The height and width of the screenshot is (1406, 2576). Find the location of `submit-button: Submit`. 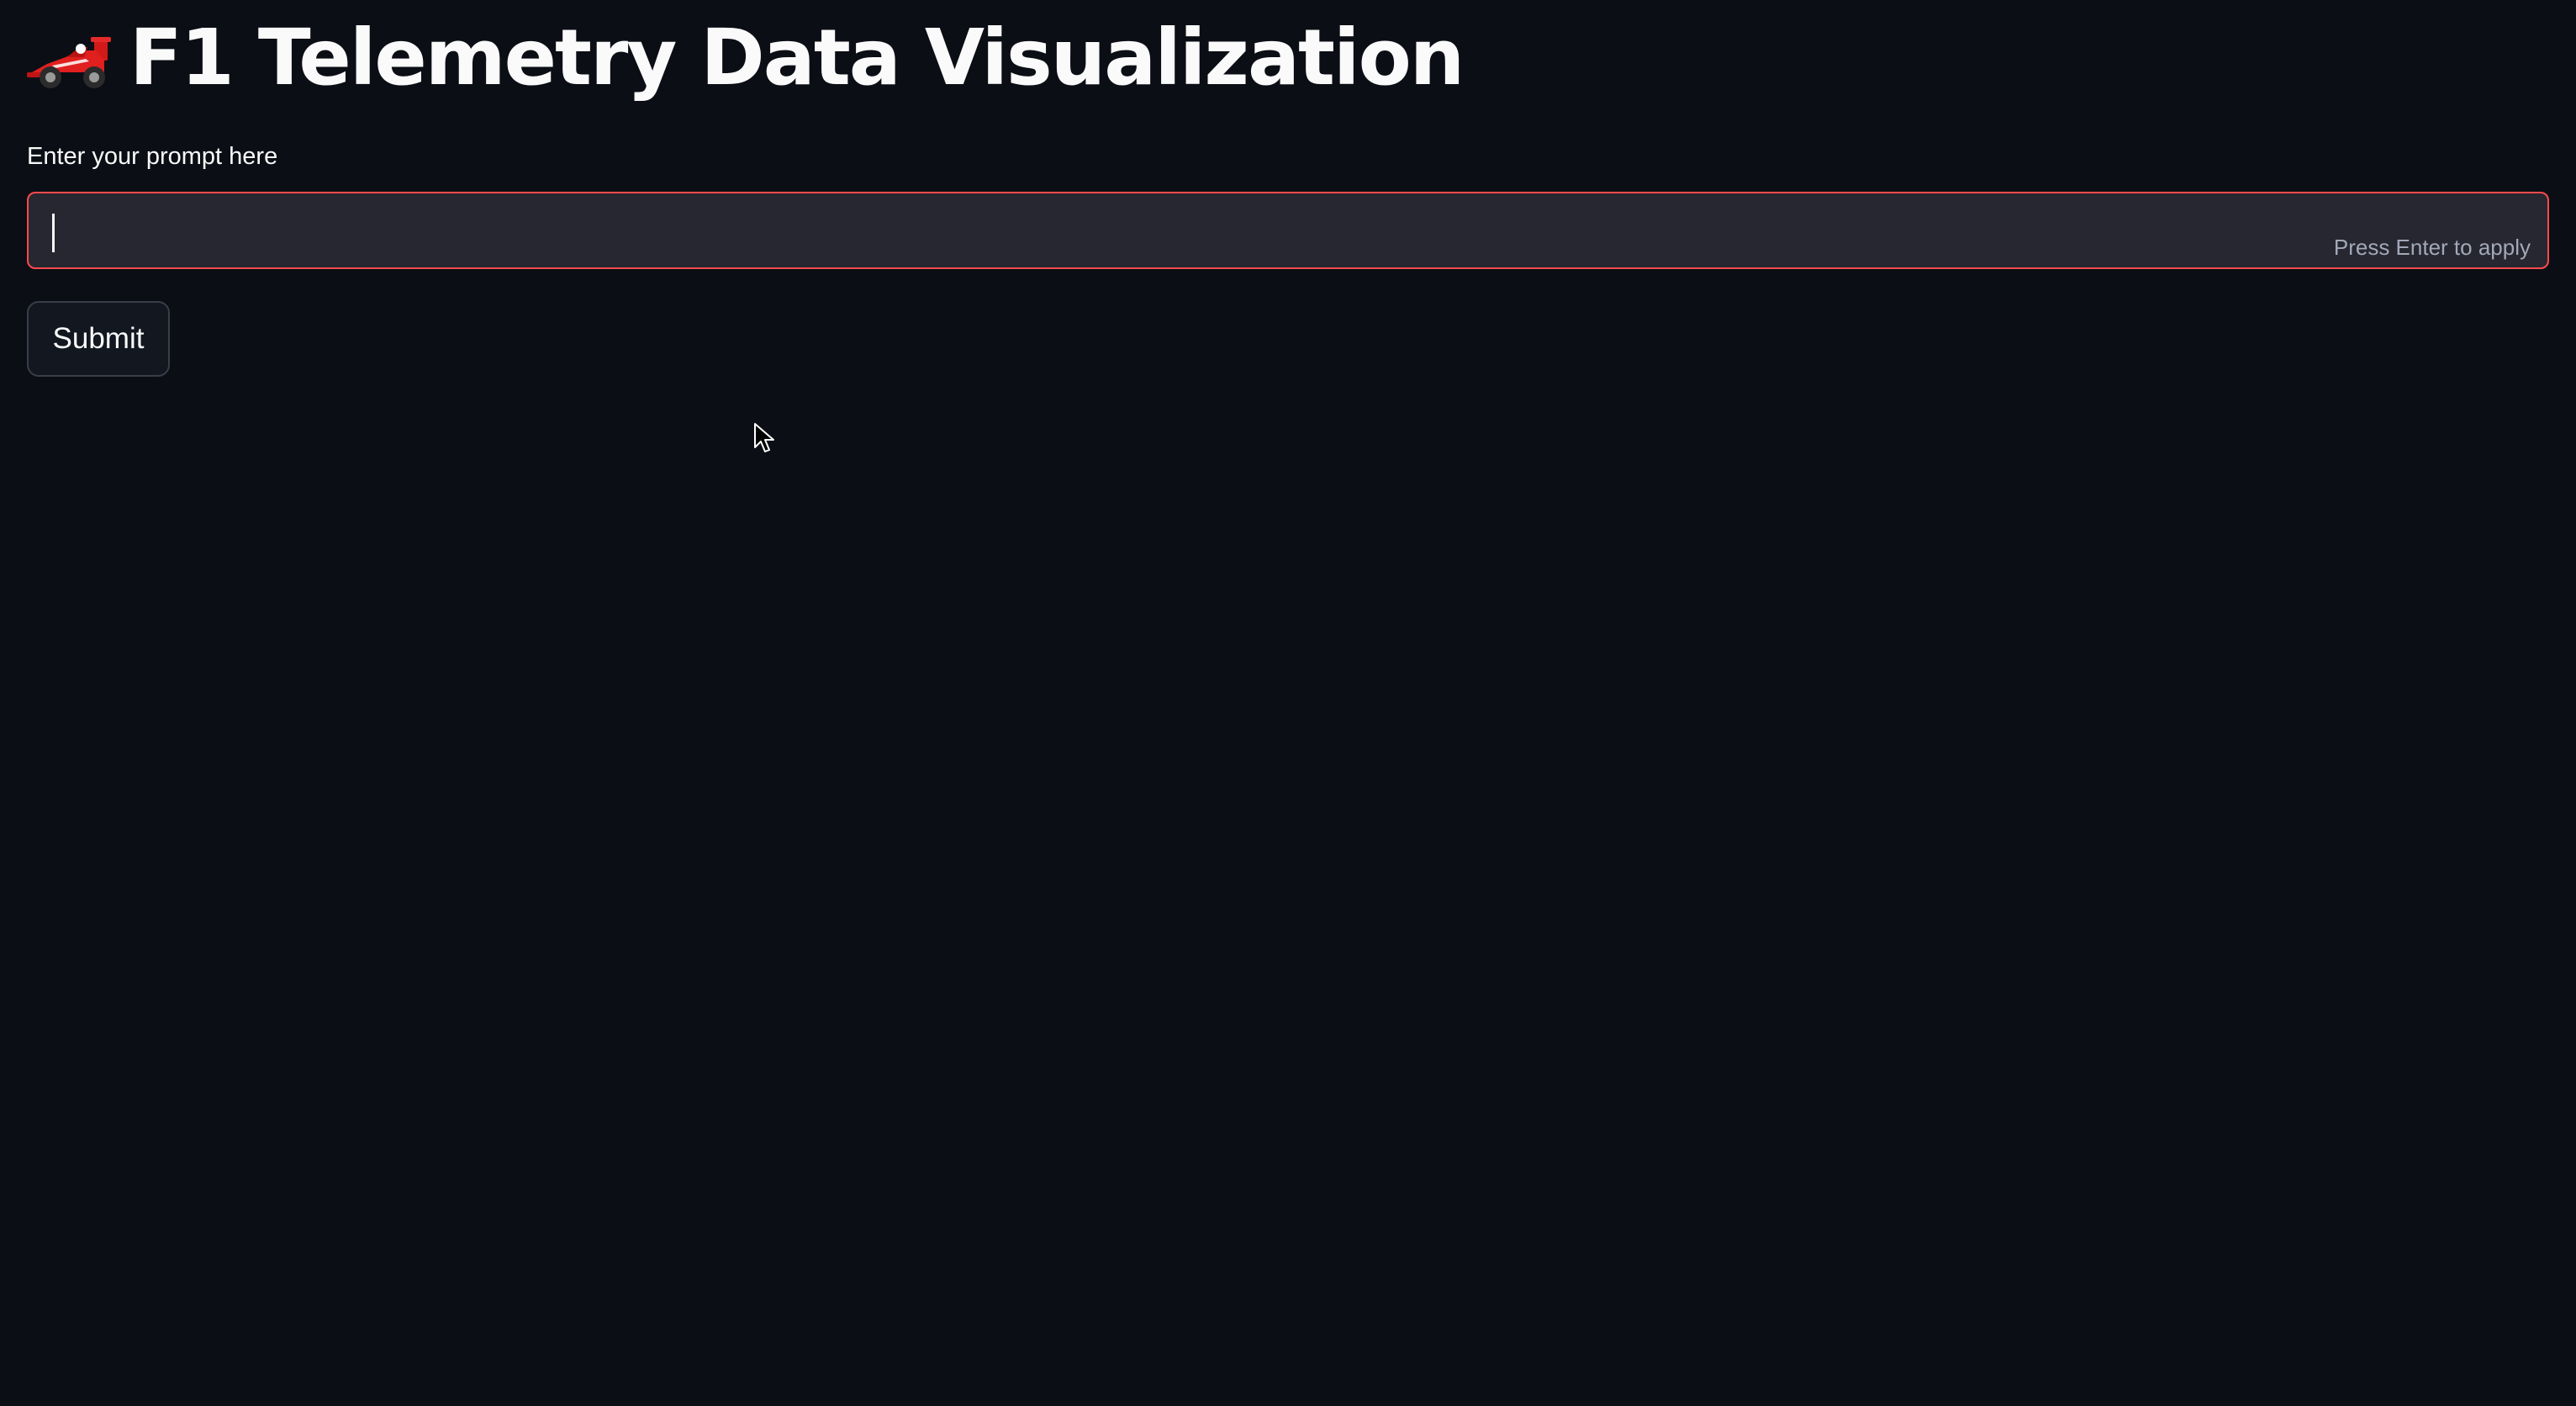

submit-button: Submit is located at coordinates (99, 339).